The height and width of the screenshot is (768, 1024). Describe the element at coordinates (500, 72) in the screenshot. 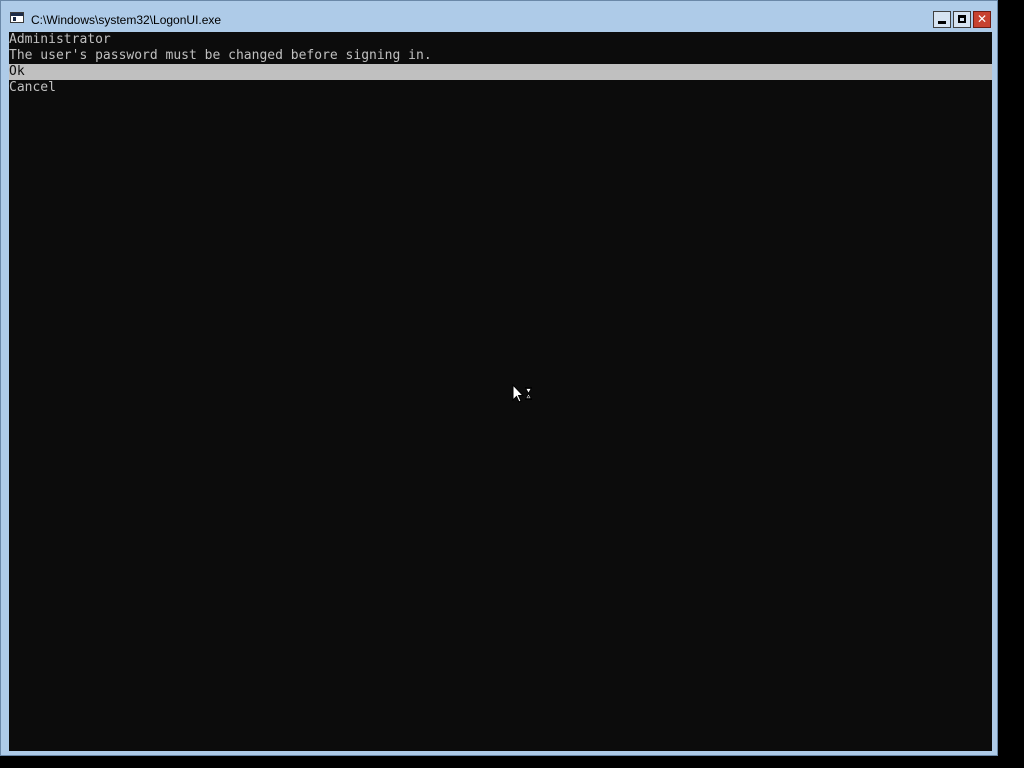

I see `ok-option: Ok` at that location.